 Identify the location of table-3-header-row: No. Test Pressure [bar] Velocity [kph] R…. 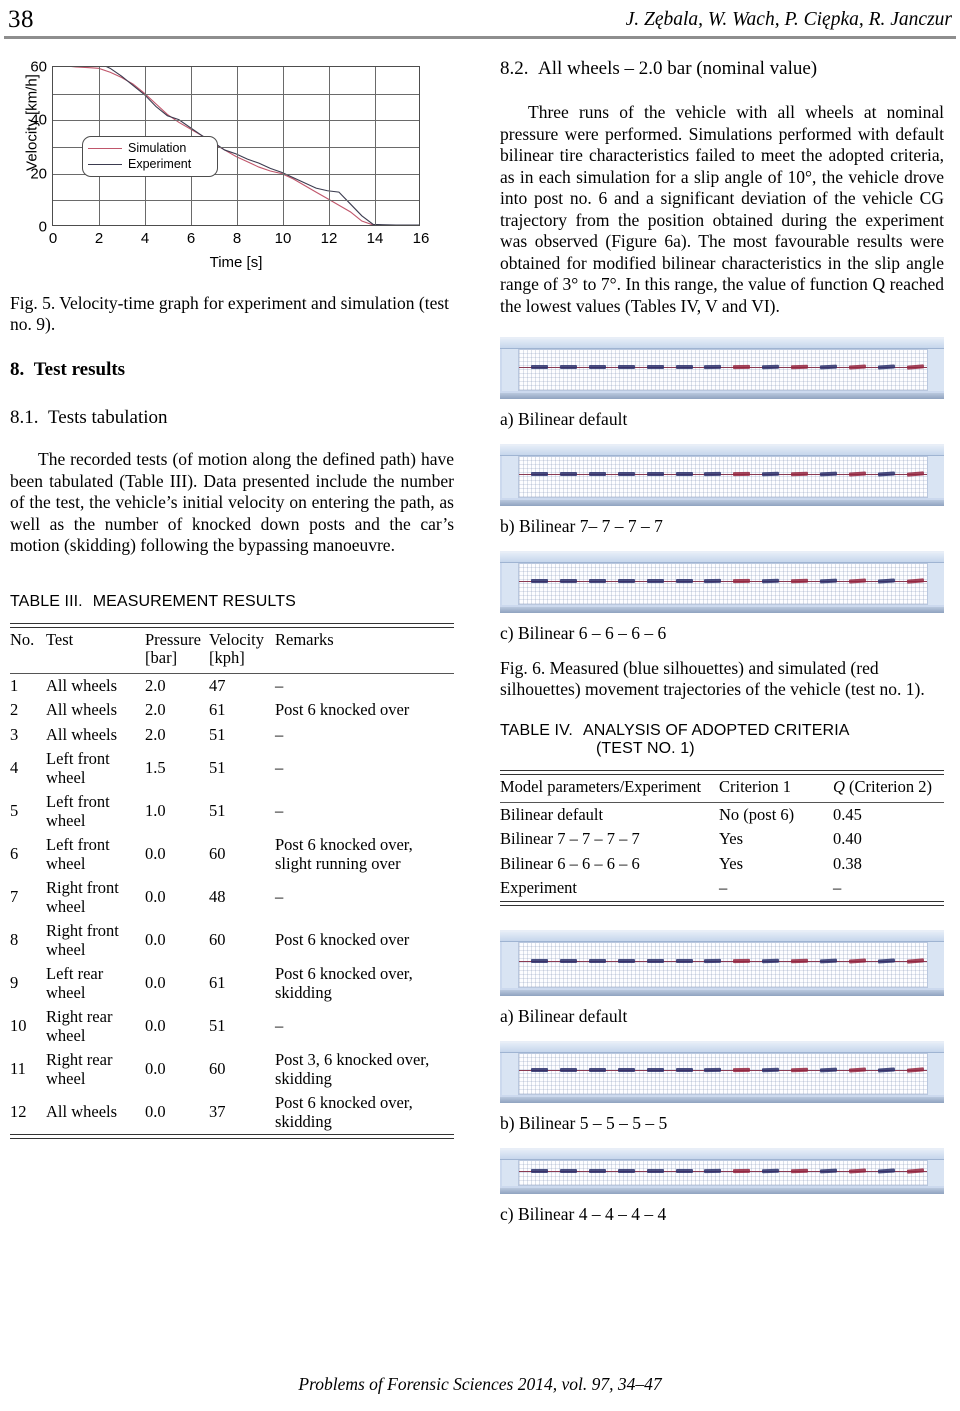
(232, 650).